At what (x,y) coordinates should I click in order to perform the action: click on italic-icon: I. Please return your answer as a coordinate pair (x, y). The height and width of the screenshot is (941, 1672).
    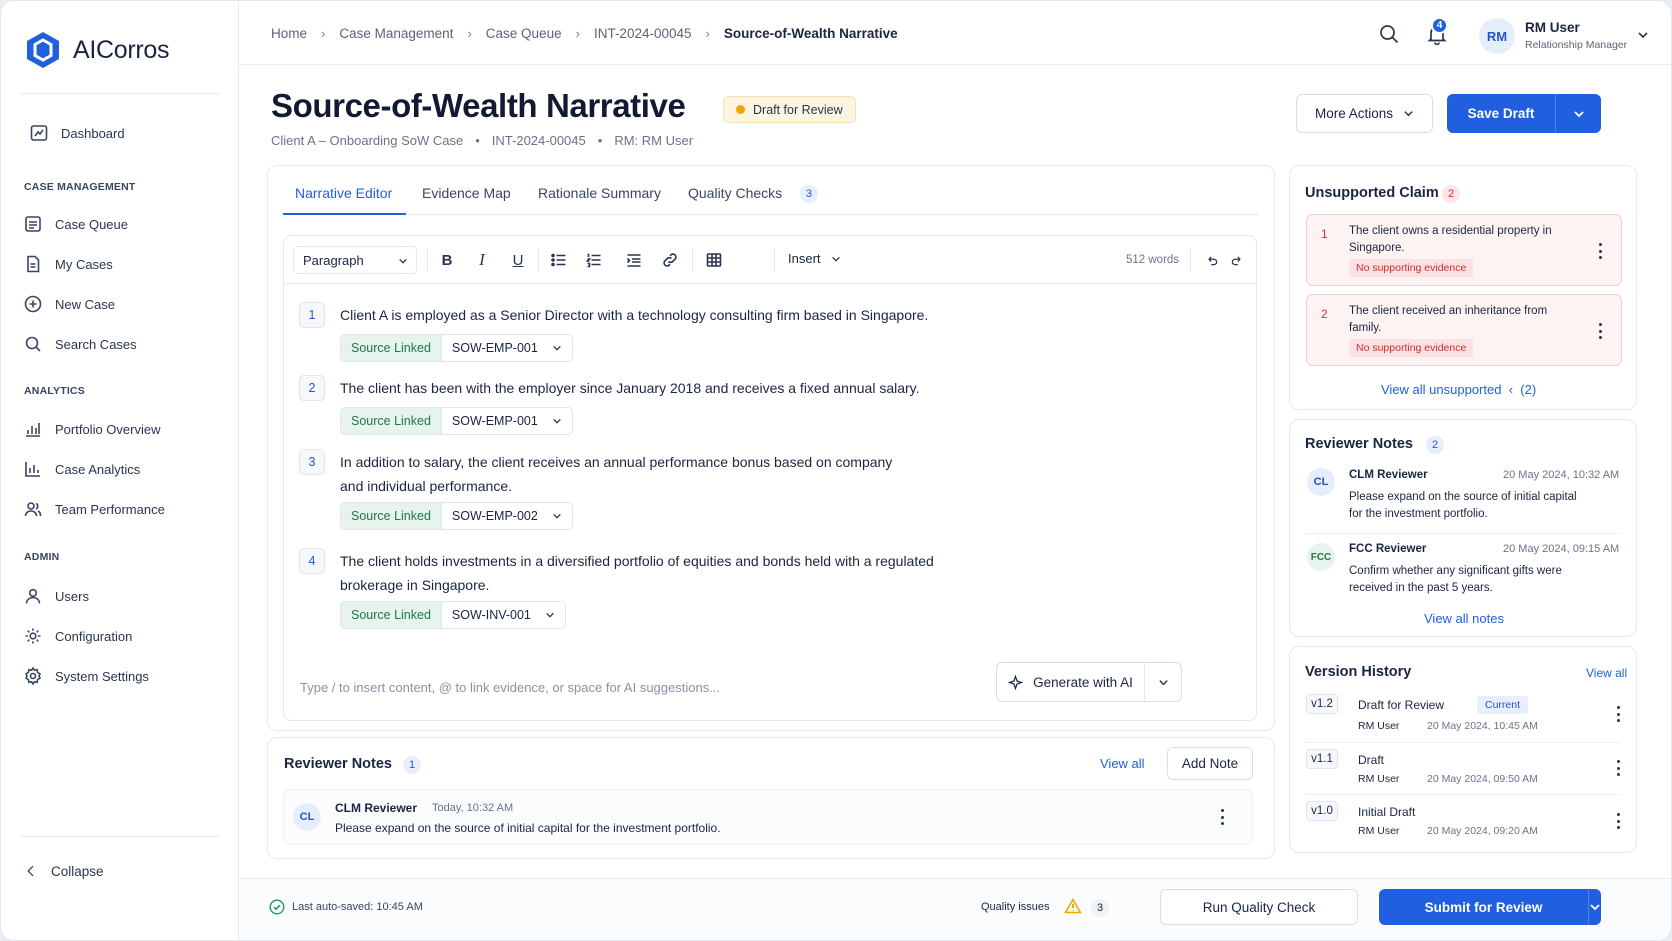
    Looking at the image, I should click on (482, 260).